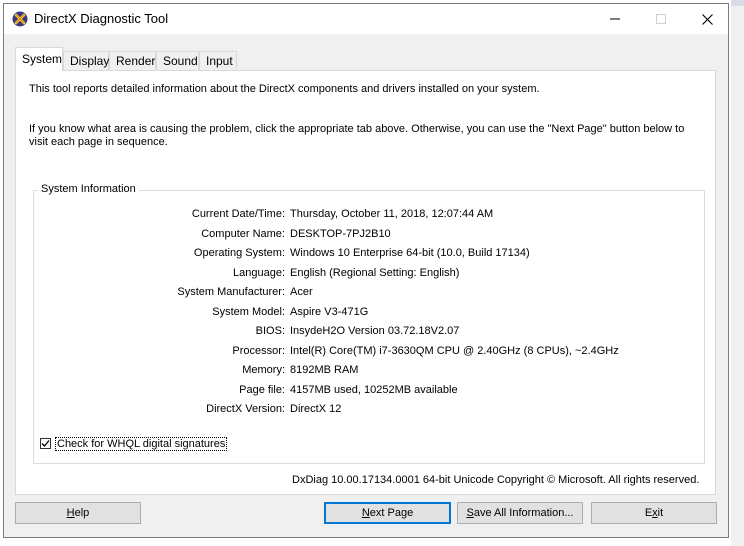 The width and height of the screenshot is (744, 546). I want to click on info-label: BIOS:, so click(270, 331).